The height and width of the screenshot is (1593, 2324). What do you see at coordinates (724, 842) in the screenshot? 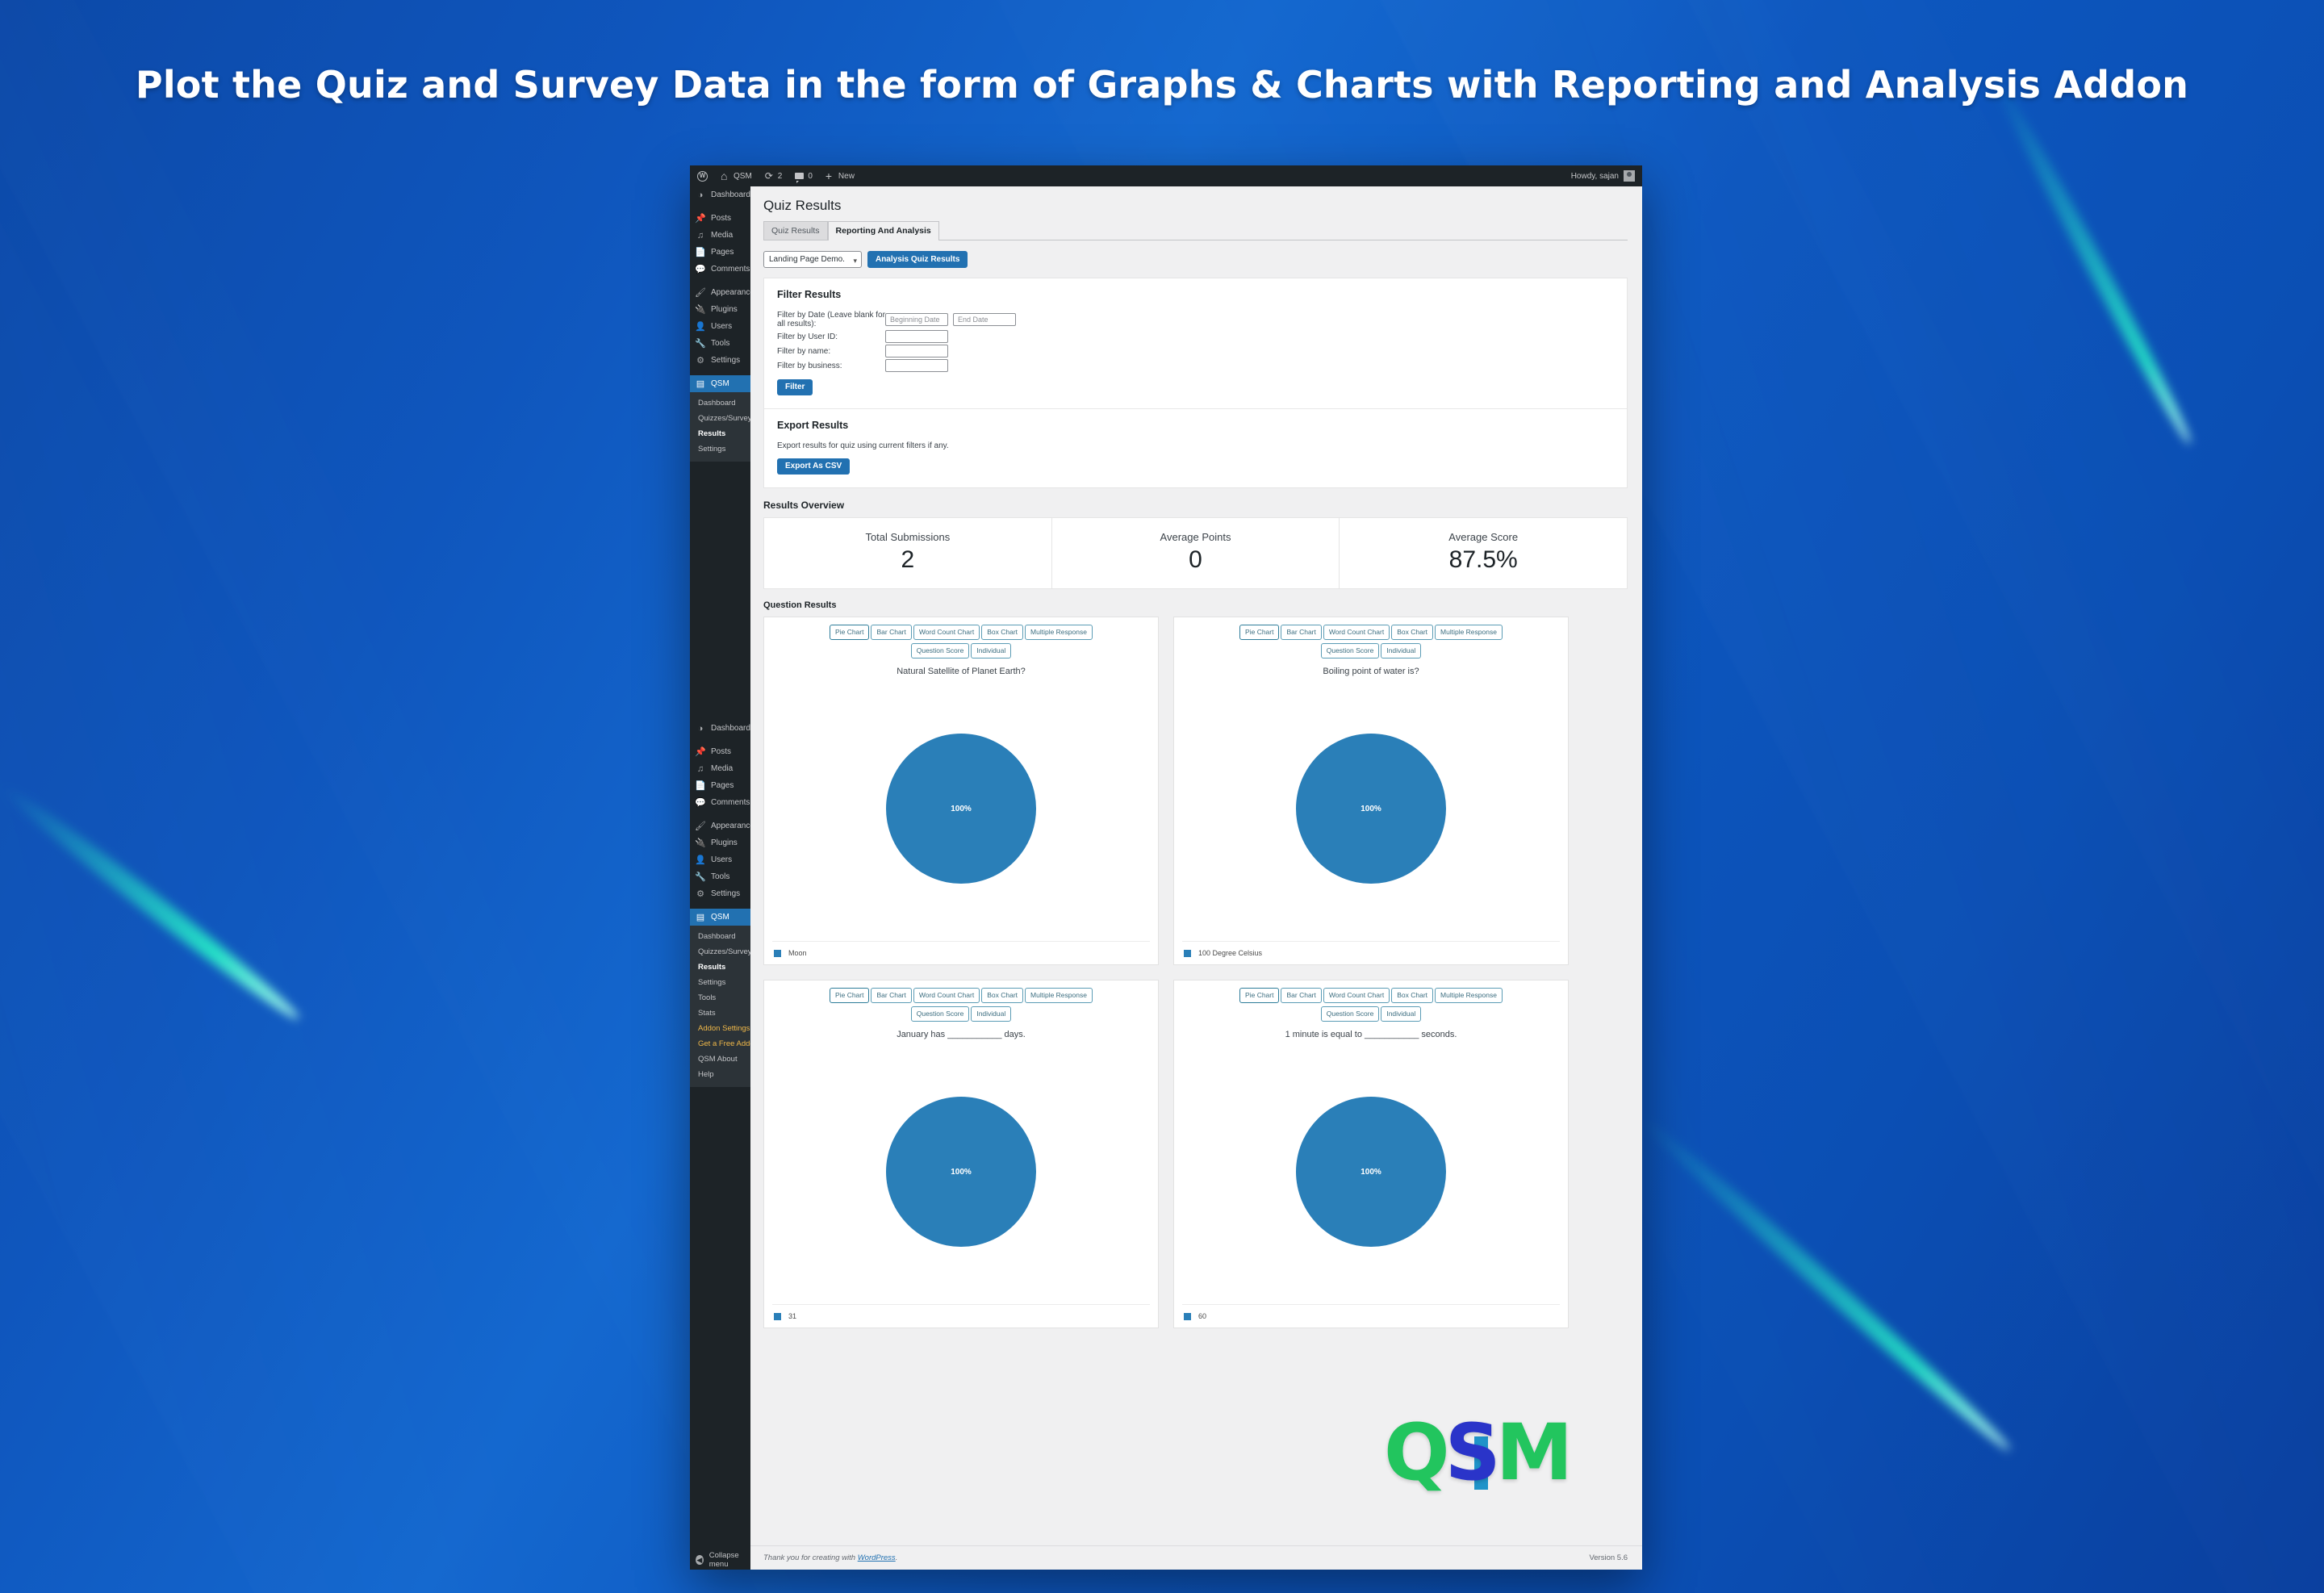
I see `sidebar-item-label: Plugins` at bounding box center [724, 842].